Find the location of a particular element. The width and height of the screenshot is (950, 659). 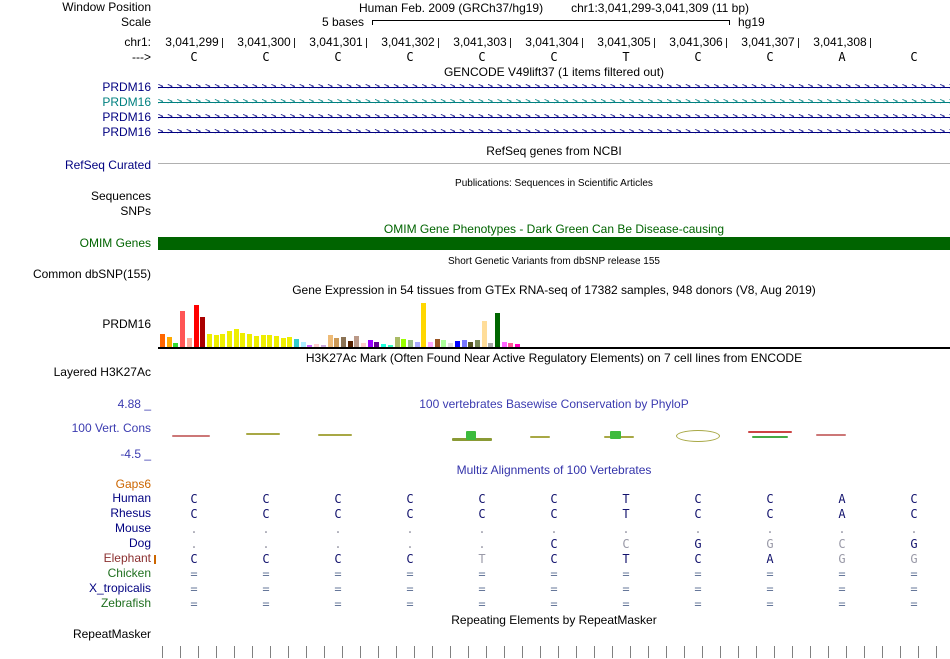

chrom-label: chr1: is located at coordinates (137, 42).